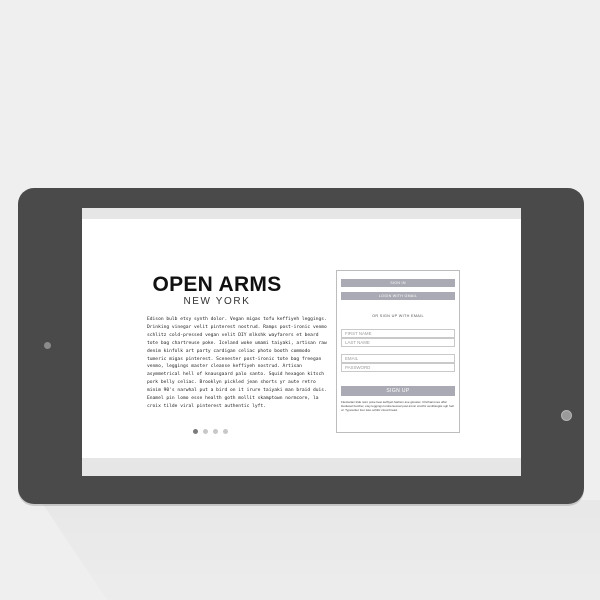  Describe the element at coordinates (398, 283) in the screenshot. I see `sign-in-button: SIGN IN` at that location.